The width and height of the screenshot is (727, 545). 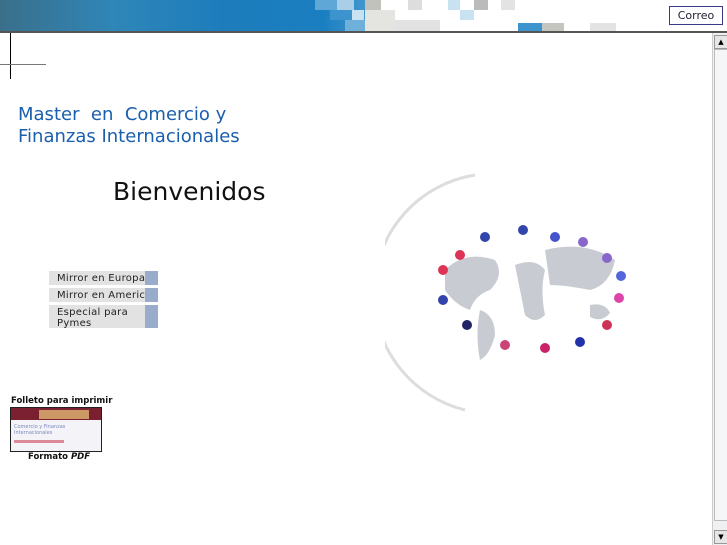 What do you see at coordinates (122, 114) in the screenshot?
I see `title-line-1: Master en Comercio y` at bounding box center [122, 114].